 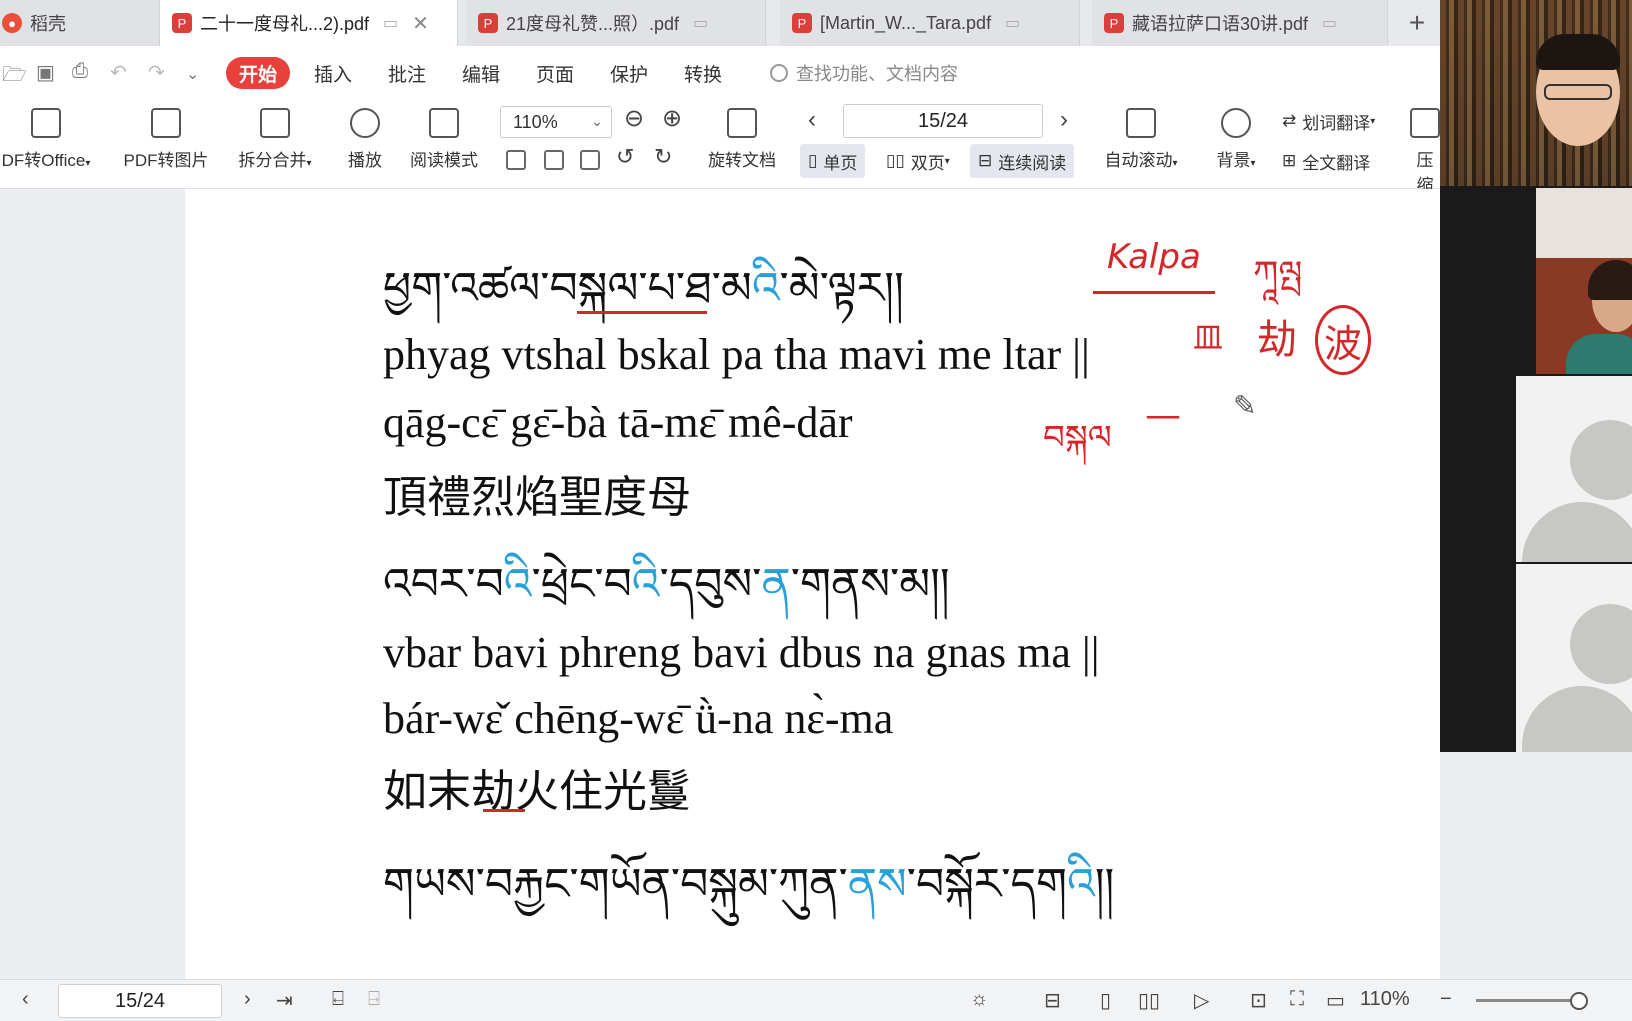 What do you see at coordinates (672, 118) in the screenshot?
I see `zoom-in-icon: ⊕` at bounding box center [672, 118].